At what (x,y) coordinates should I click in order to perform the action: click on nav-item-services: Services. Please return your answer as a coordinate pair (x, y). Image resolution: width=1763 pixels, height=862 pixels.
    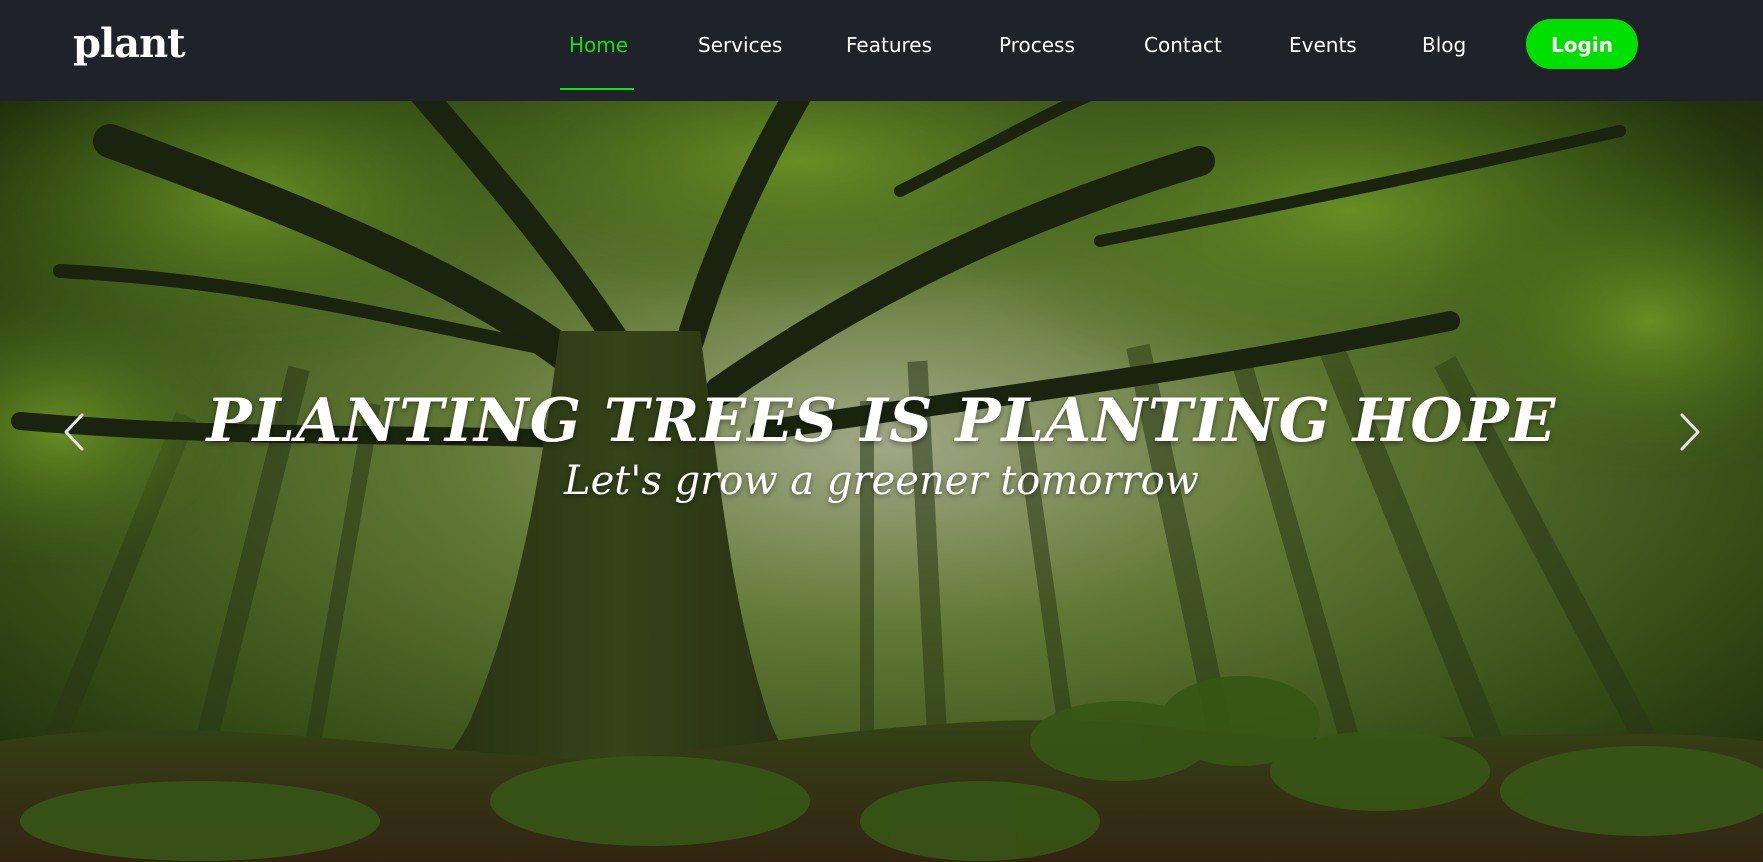
    Looking at the image, I should click on (740, 45).